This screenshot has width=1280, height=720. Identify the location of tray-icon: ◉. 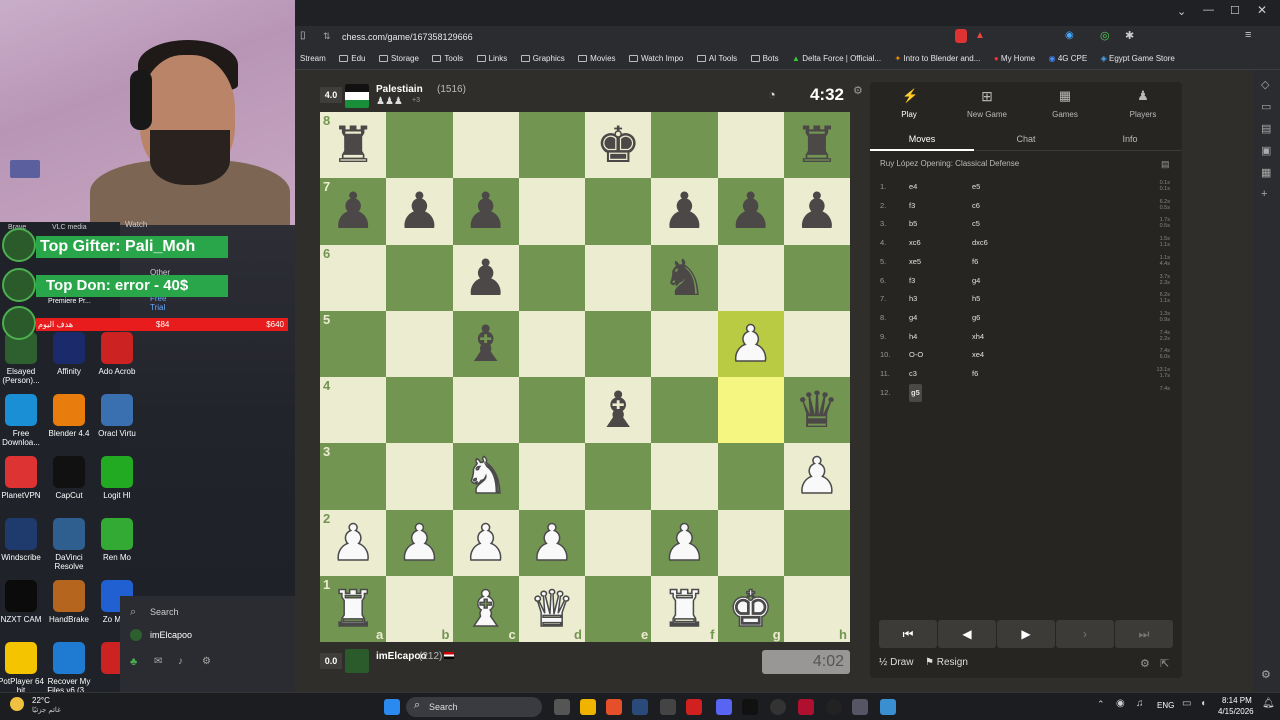
(1120, 703).